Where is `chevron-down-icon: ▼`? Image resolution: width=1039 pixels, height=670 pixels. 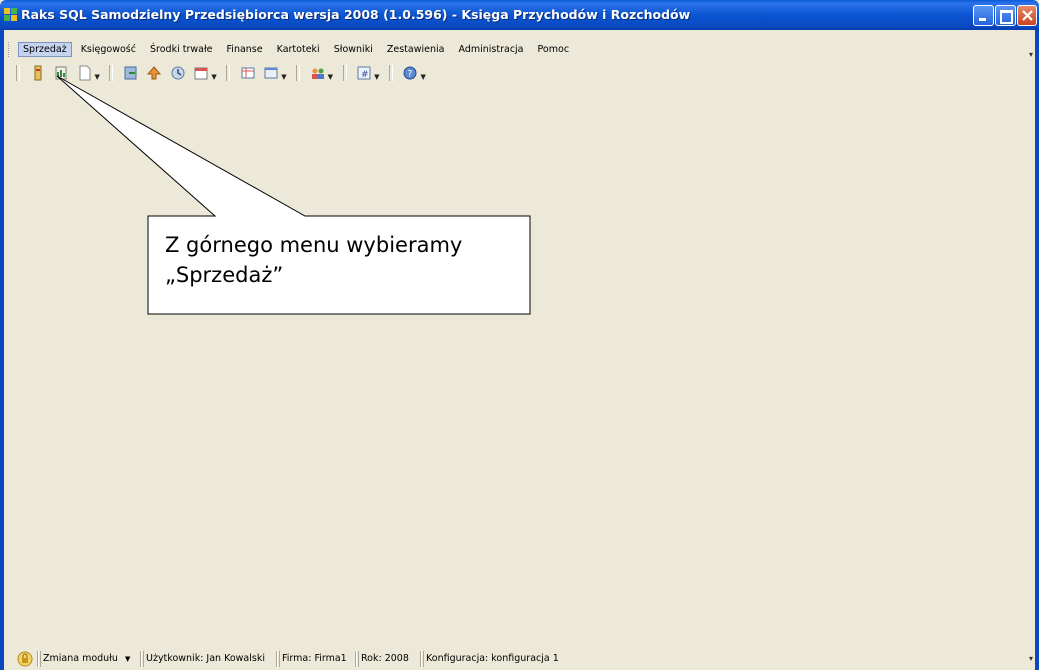
chevron-down-icon: ▼ is located at coordinates (127, 659).